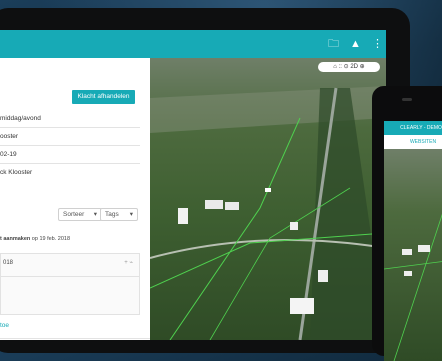  Describe the element at coordinates (16, 172) in the screenshot. I see `detail-row: ck Klooster` at that location.